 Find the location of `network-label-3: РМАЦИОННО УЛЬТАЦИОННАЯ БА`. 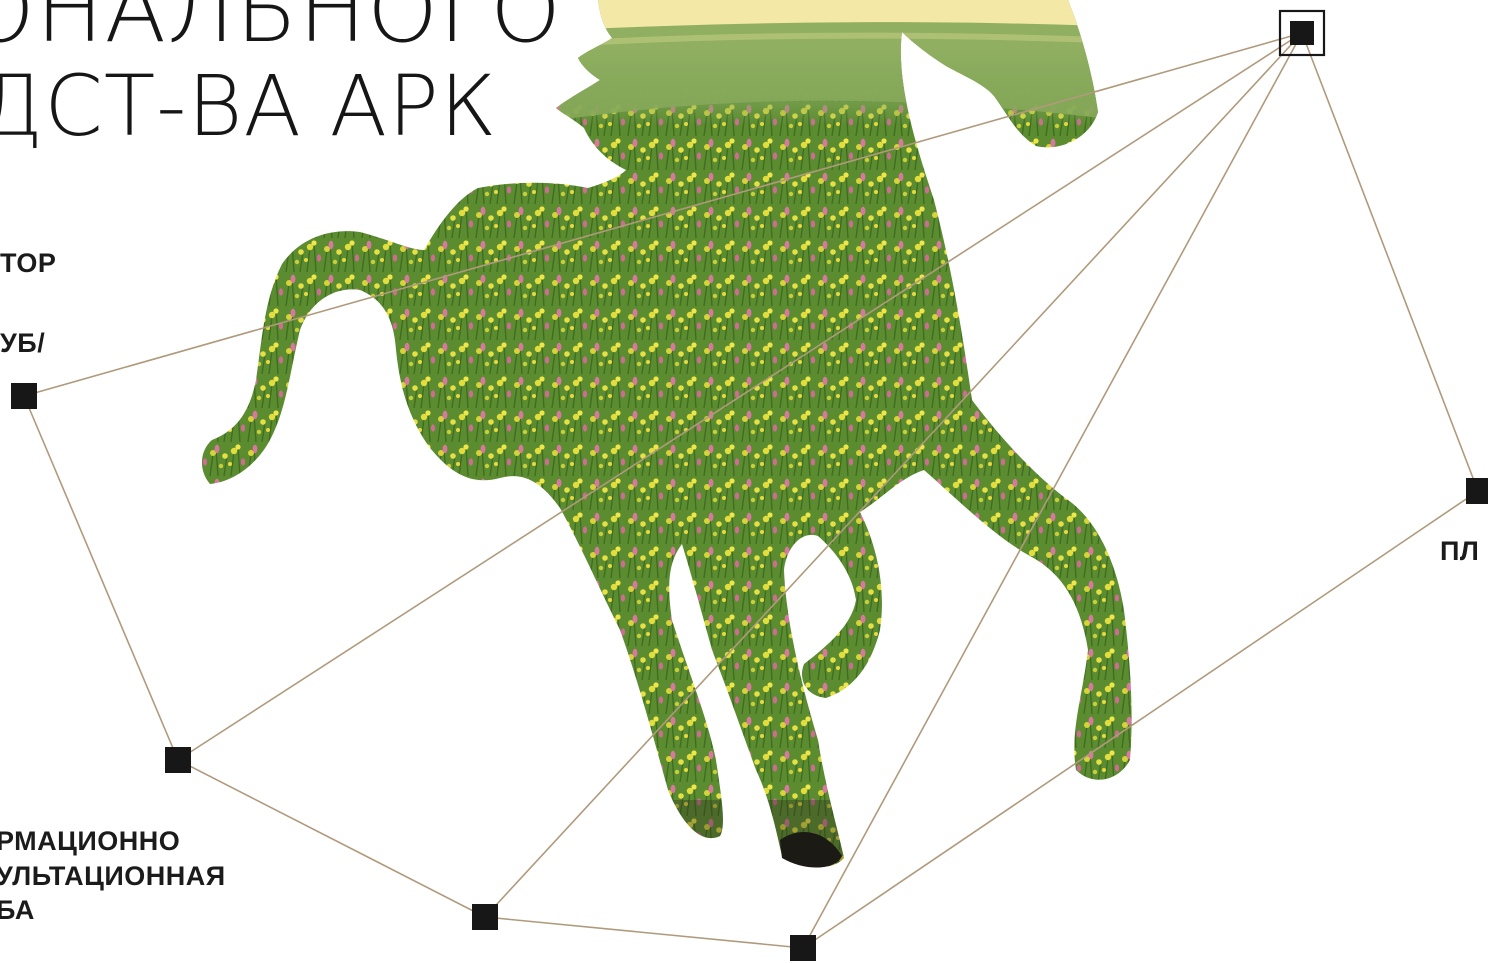

network-label-3: РМАЦИОННО УЛЬТАЦИОННАЯ БА is located at coordinates (113, 876).